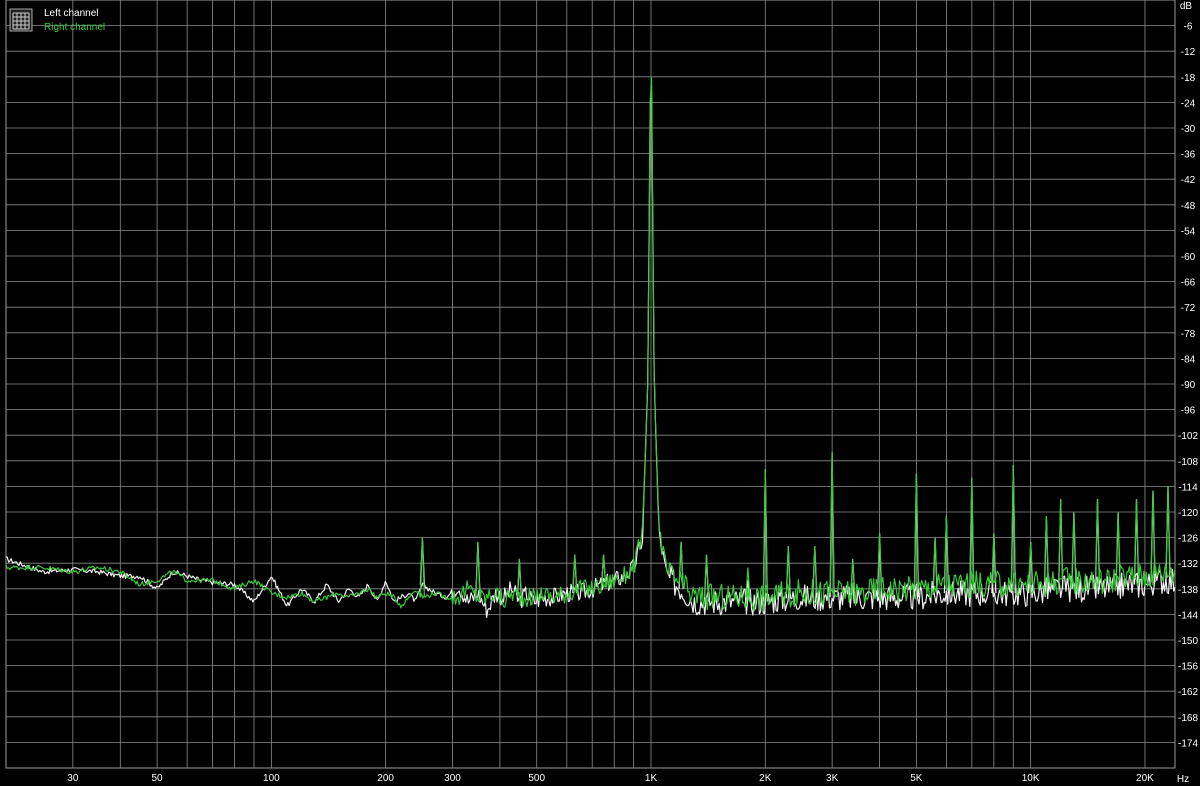  I want to click on x-tick-label: 2K, so click(765, 778).